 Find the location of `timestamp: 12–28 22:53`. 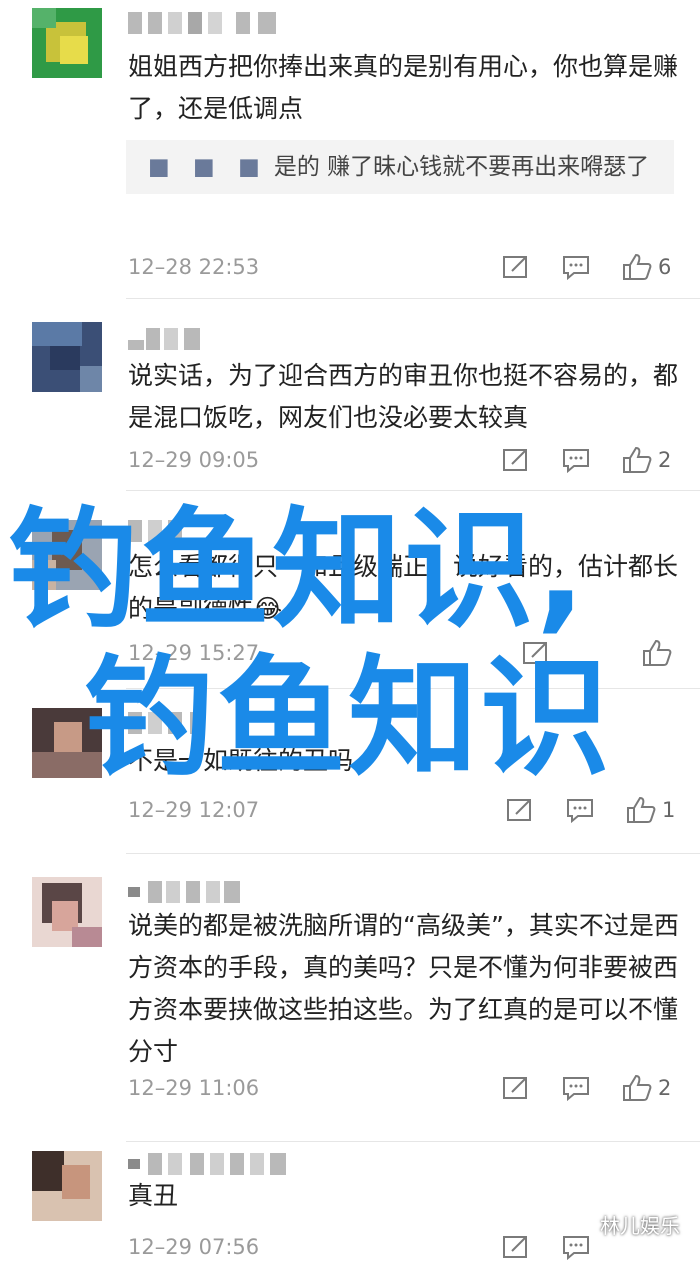

timestamp: 12–28 22:53 is located at coordinates (194, 267).